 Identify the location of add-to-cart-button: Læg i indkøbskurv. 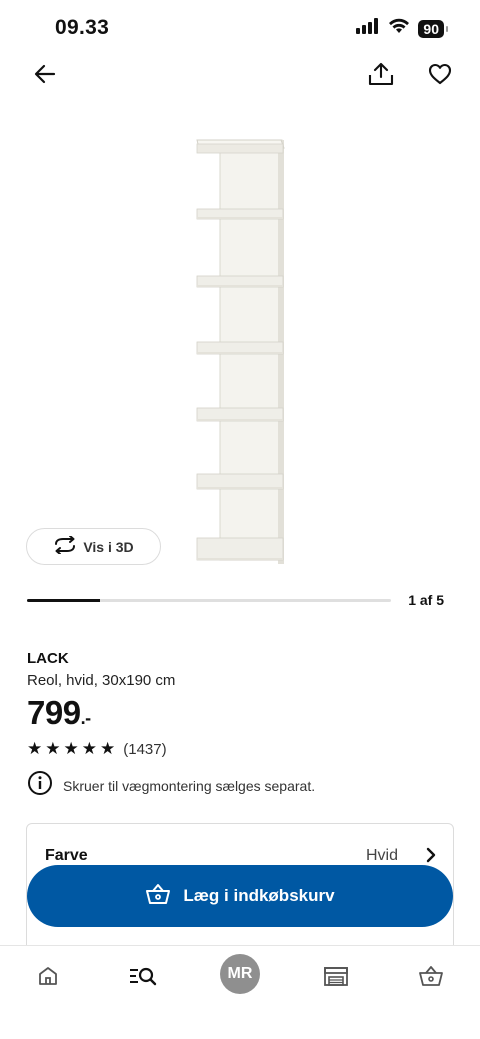
(240, 896).